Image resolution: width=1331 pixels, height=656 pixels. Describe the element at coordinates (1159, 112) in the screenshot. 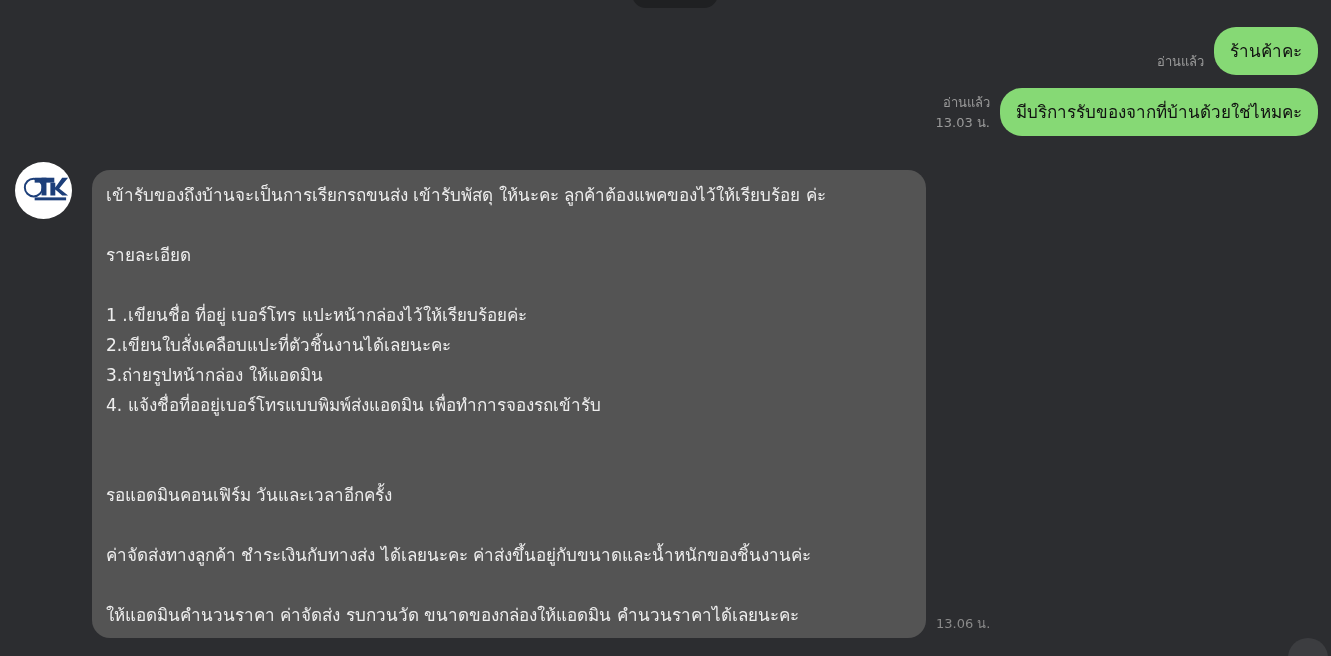

I see `sent-message-bubble: มีบริการรับของจากที่บ้านด้วยใช่ไหมคะ` at that location.